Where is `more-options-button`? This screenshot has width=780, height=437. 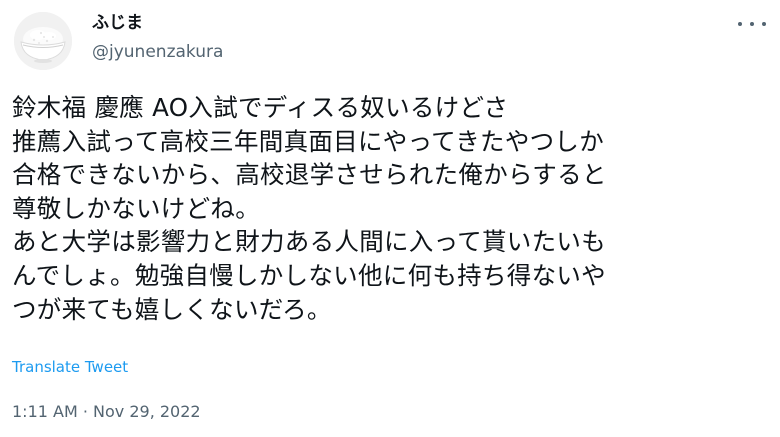
more-options-button is located at coordinates (752, 24).